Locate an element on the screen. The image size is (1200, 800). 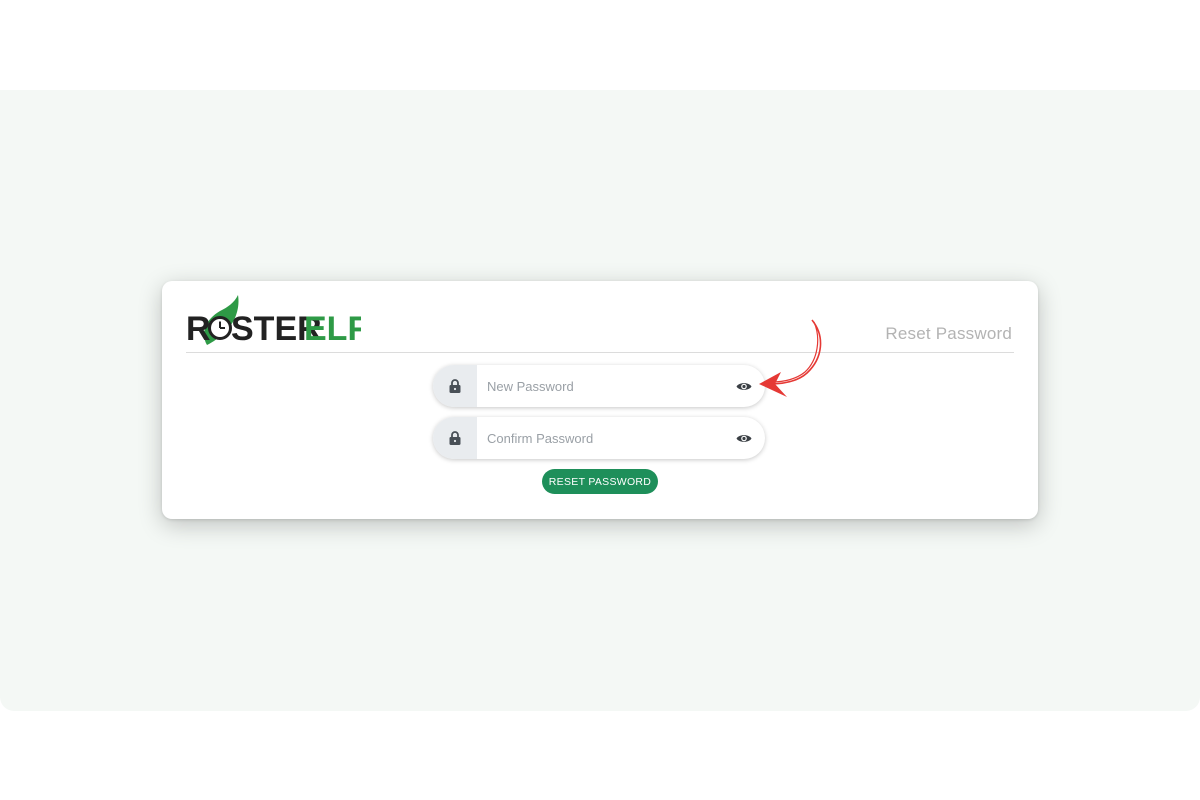
rosterelf-logo: R STER ELF is located at coordinates (273, 322).